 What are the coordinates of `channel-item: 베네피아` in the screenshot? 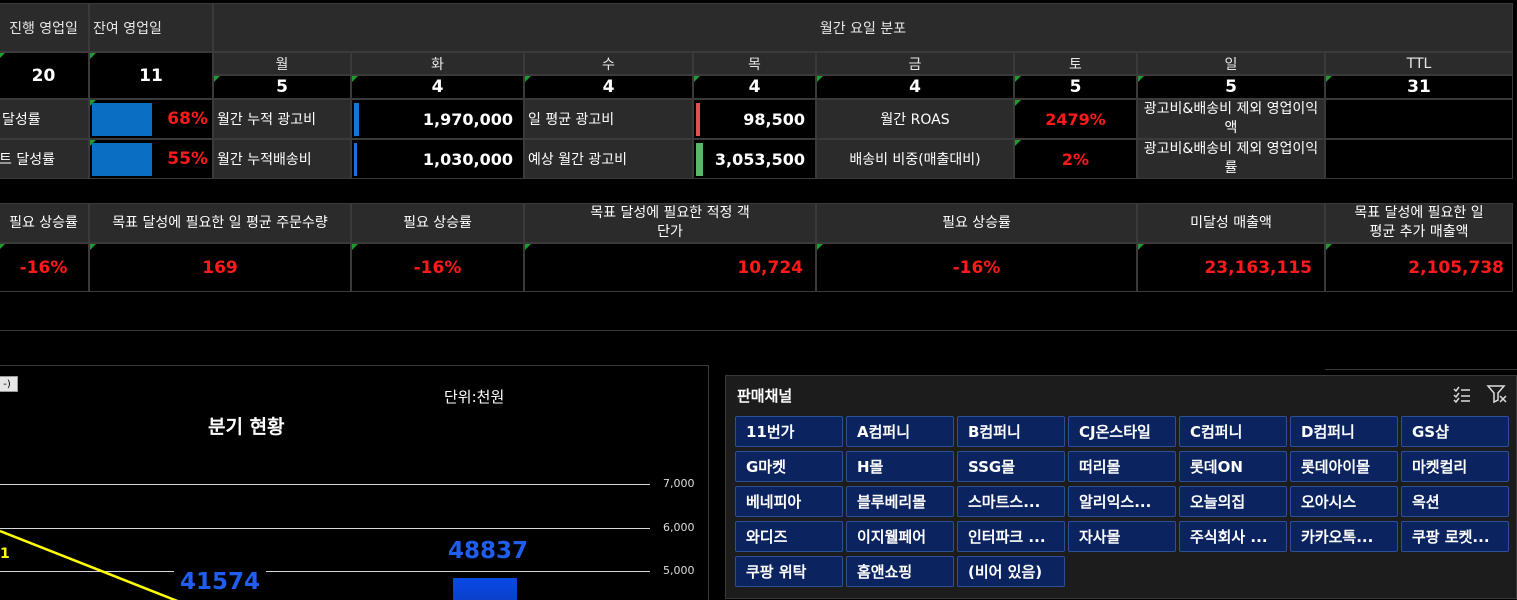 It's located at (789, 501).